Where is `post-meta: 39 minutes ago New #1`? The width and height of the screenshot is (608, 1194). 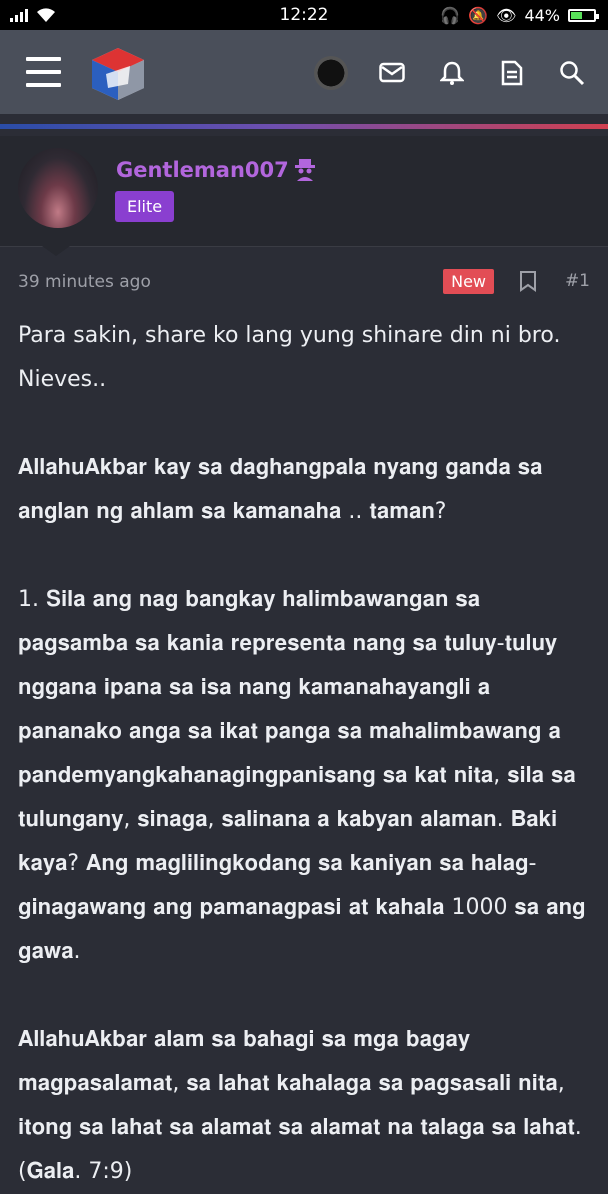 post-meta: 39 minutes ago New #1 is located at coordinates (305, 282).